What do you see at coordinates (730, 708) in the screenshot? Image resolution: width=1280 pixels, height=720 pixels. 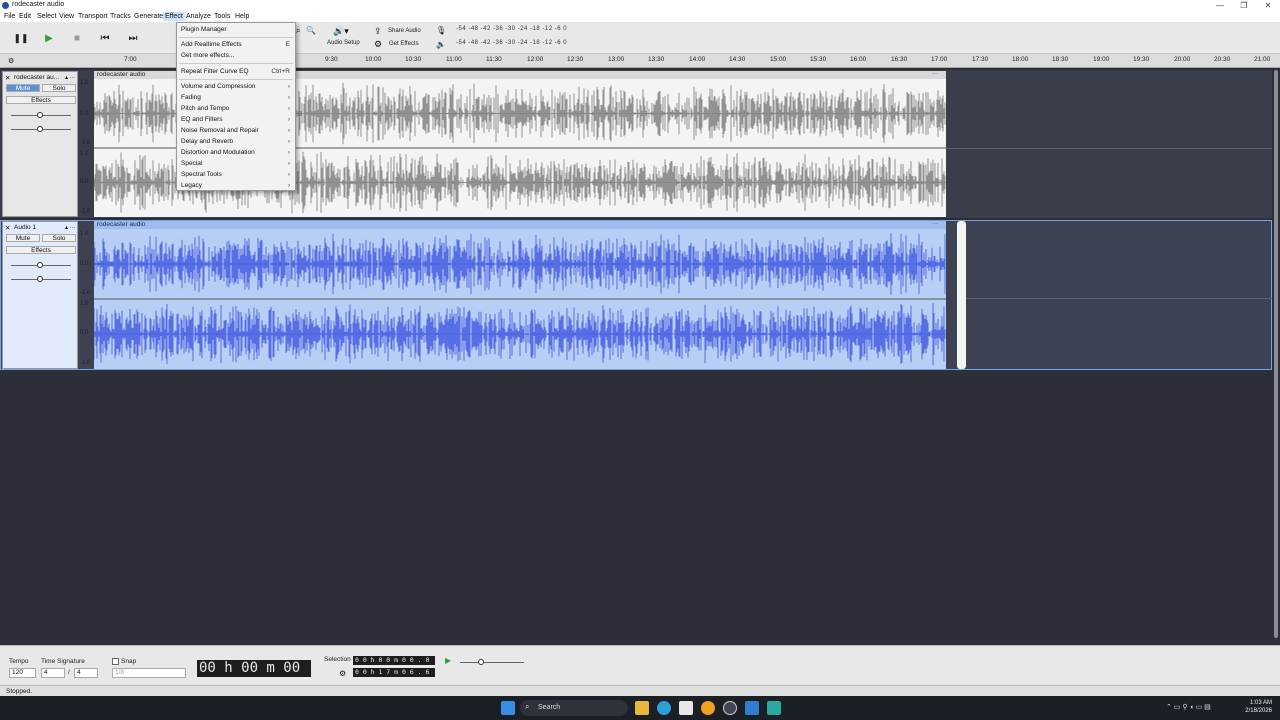 I see `settings-taskbar-icon` at bounding box center [730, 708].